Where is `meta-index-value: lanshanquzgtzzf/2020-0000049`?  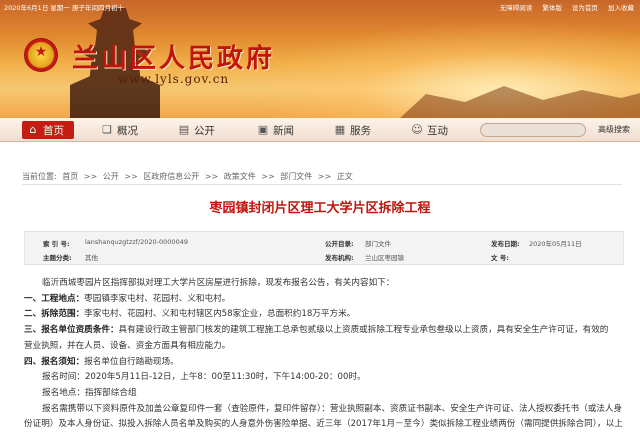 meta-index-value: lanshanquzgtzzf/2020-0000049 is located at coordinates (136, 242).